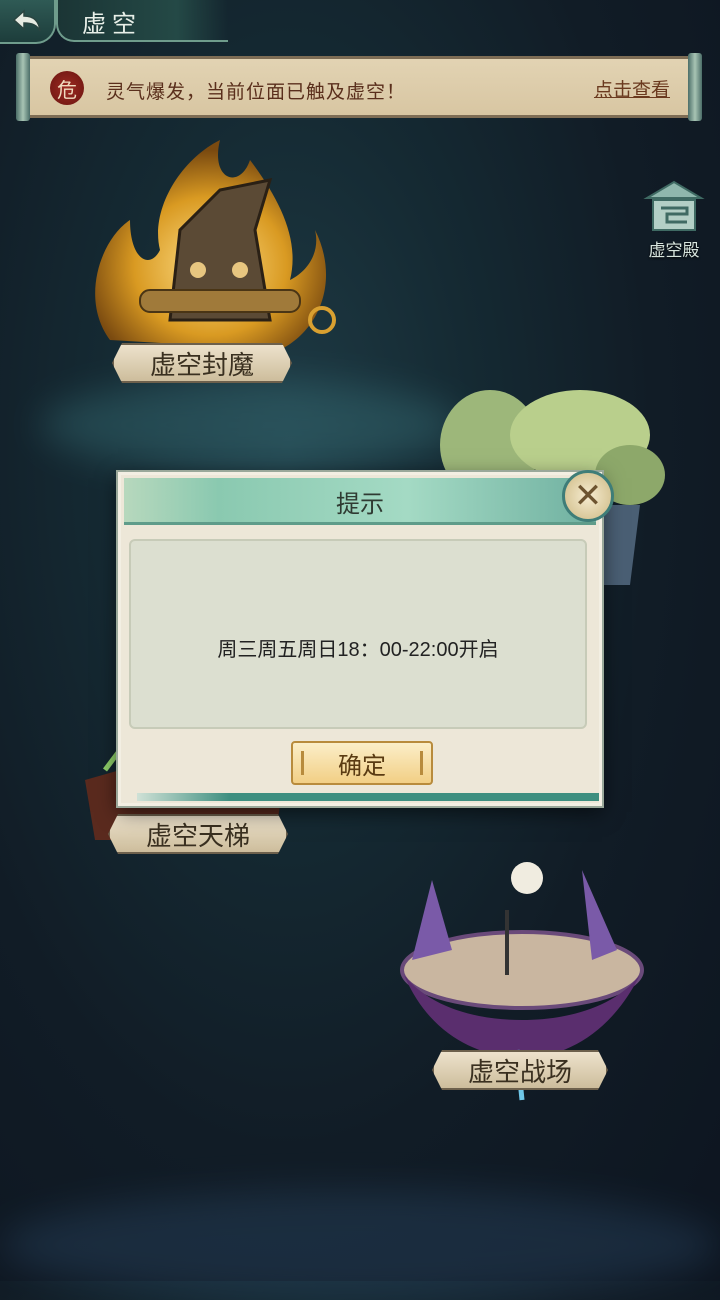 This screenshot has width=720, height=1300. What do you see at coordinates (358, 650) in the screenshot?
I see `dialog-message: 周三周五周日18：00-22:00开启` at bounding box center [358, 650].